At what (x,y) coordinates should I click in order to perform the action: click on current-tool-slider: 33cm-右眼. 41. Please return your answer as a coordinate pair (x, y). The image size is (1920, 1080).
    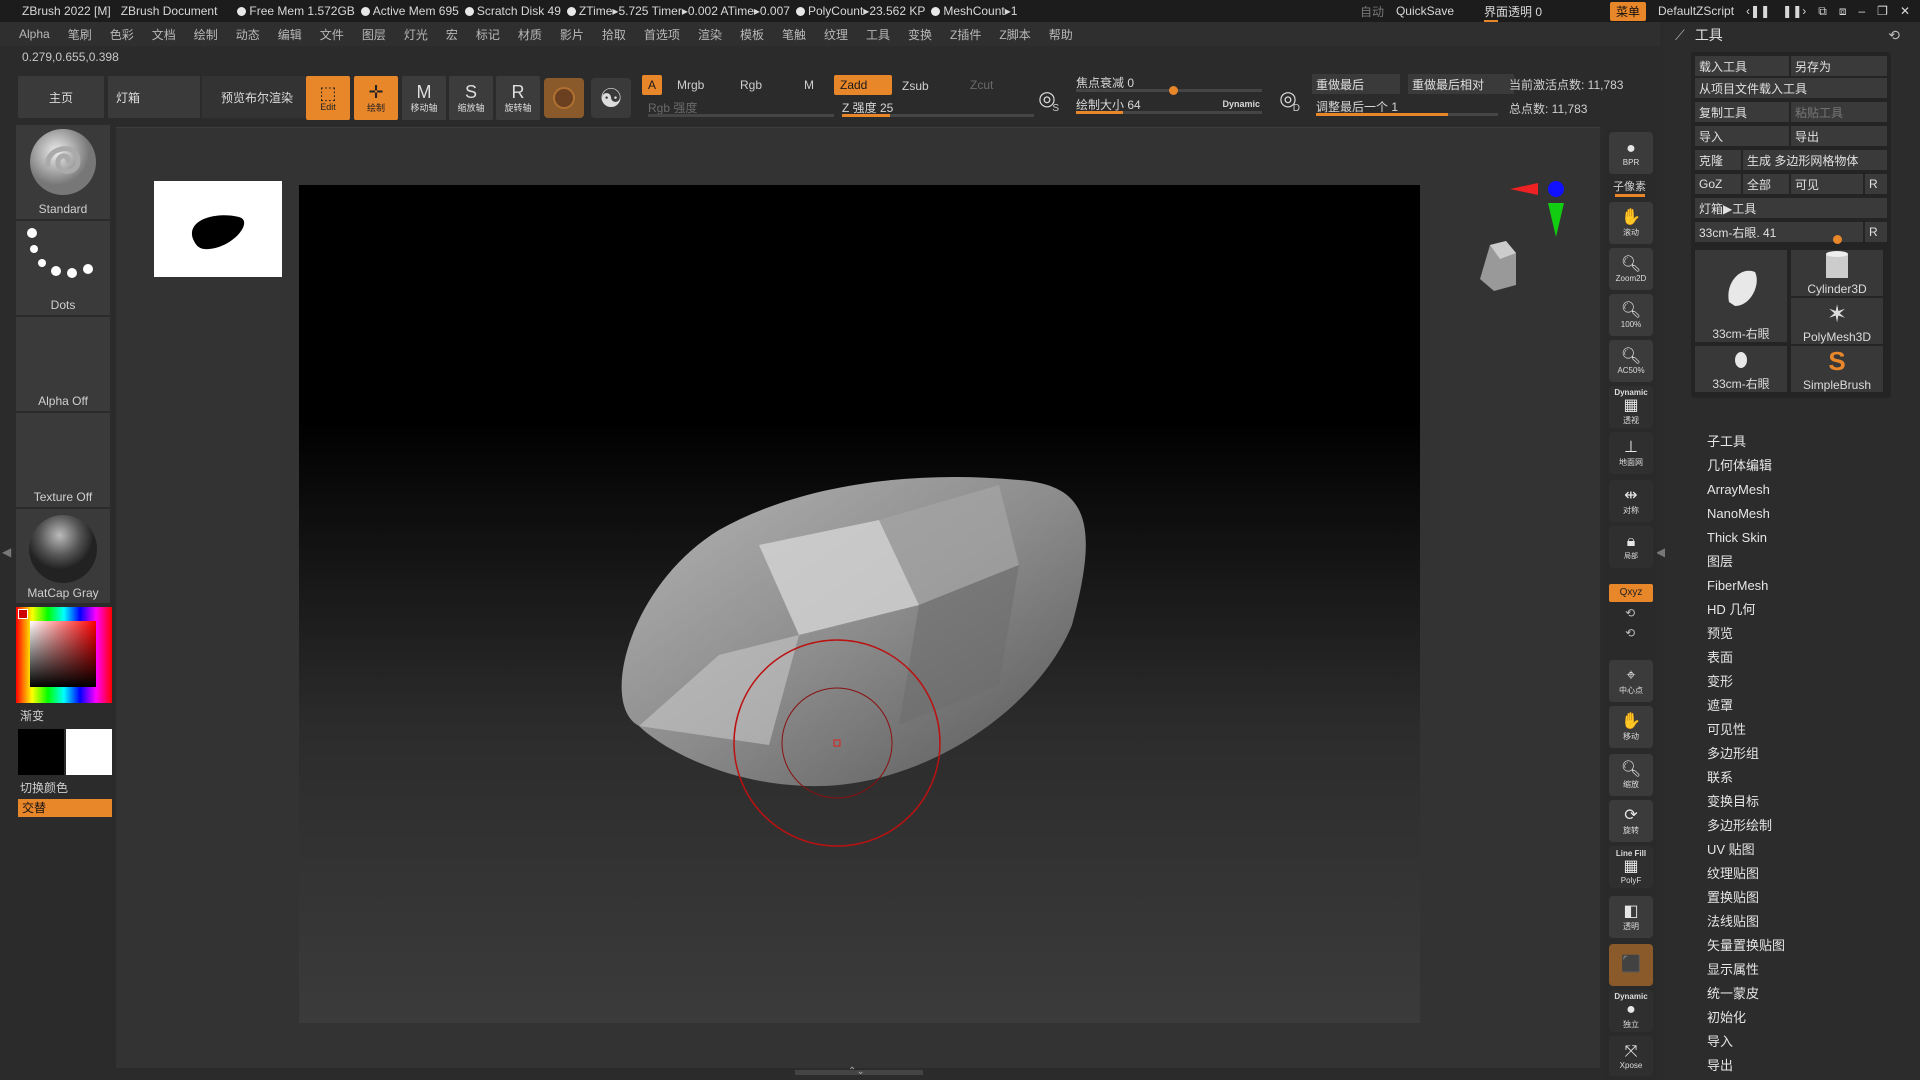
    Looking at the image, I should click on (1779, 233).